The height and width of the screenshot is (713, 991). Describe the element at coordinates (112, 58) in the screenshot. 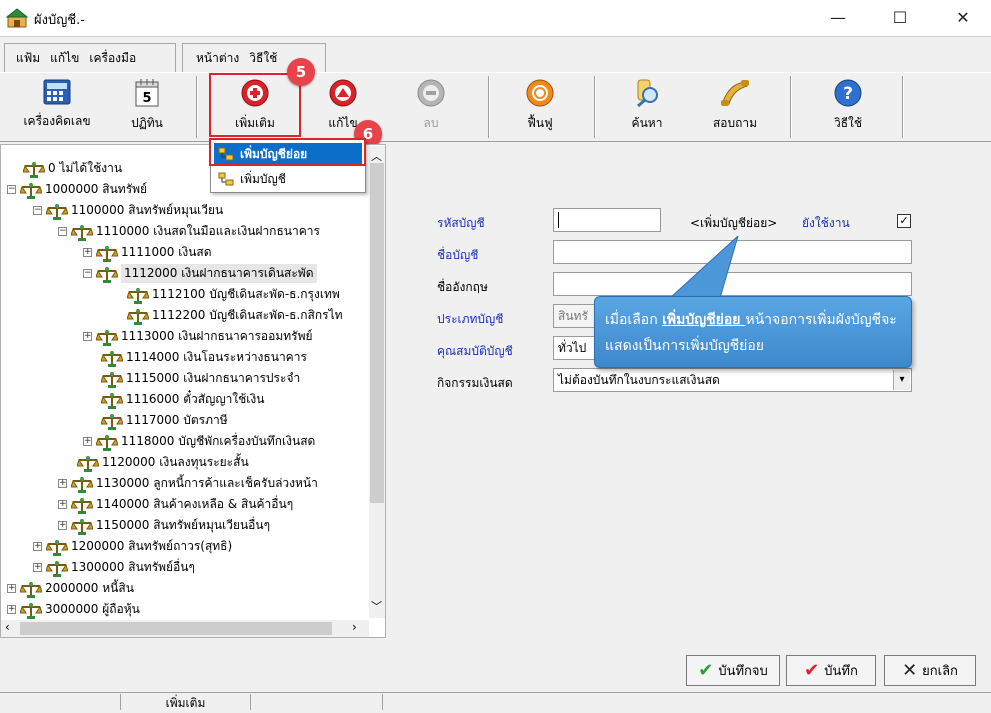

I see `menu-tools: เครื่องมือ` at that location.